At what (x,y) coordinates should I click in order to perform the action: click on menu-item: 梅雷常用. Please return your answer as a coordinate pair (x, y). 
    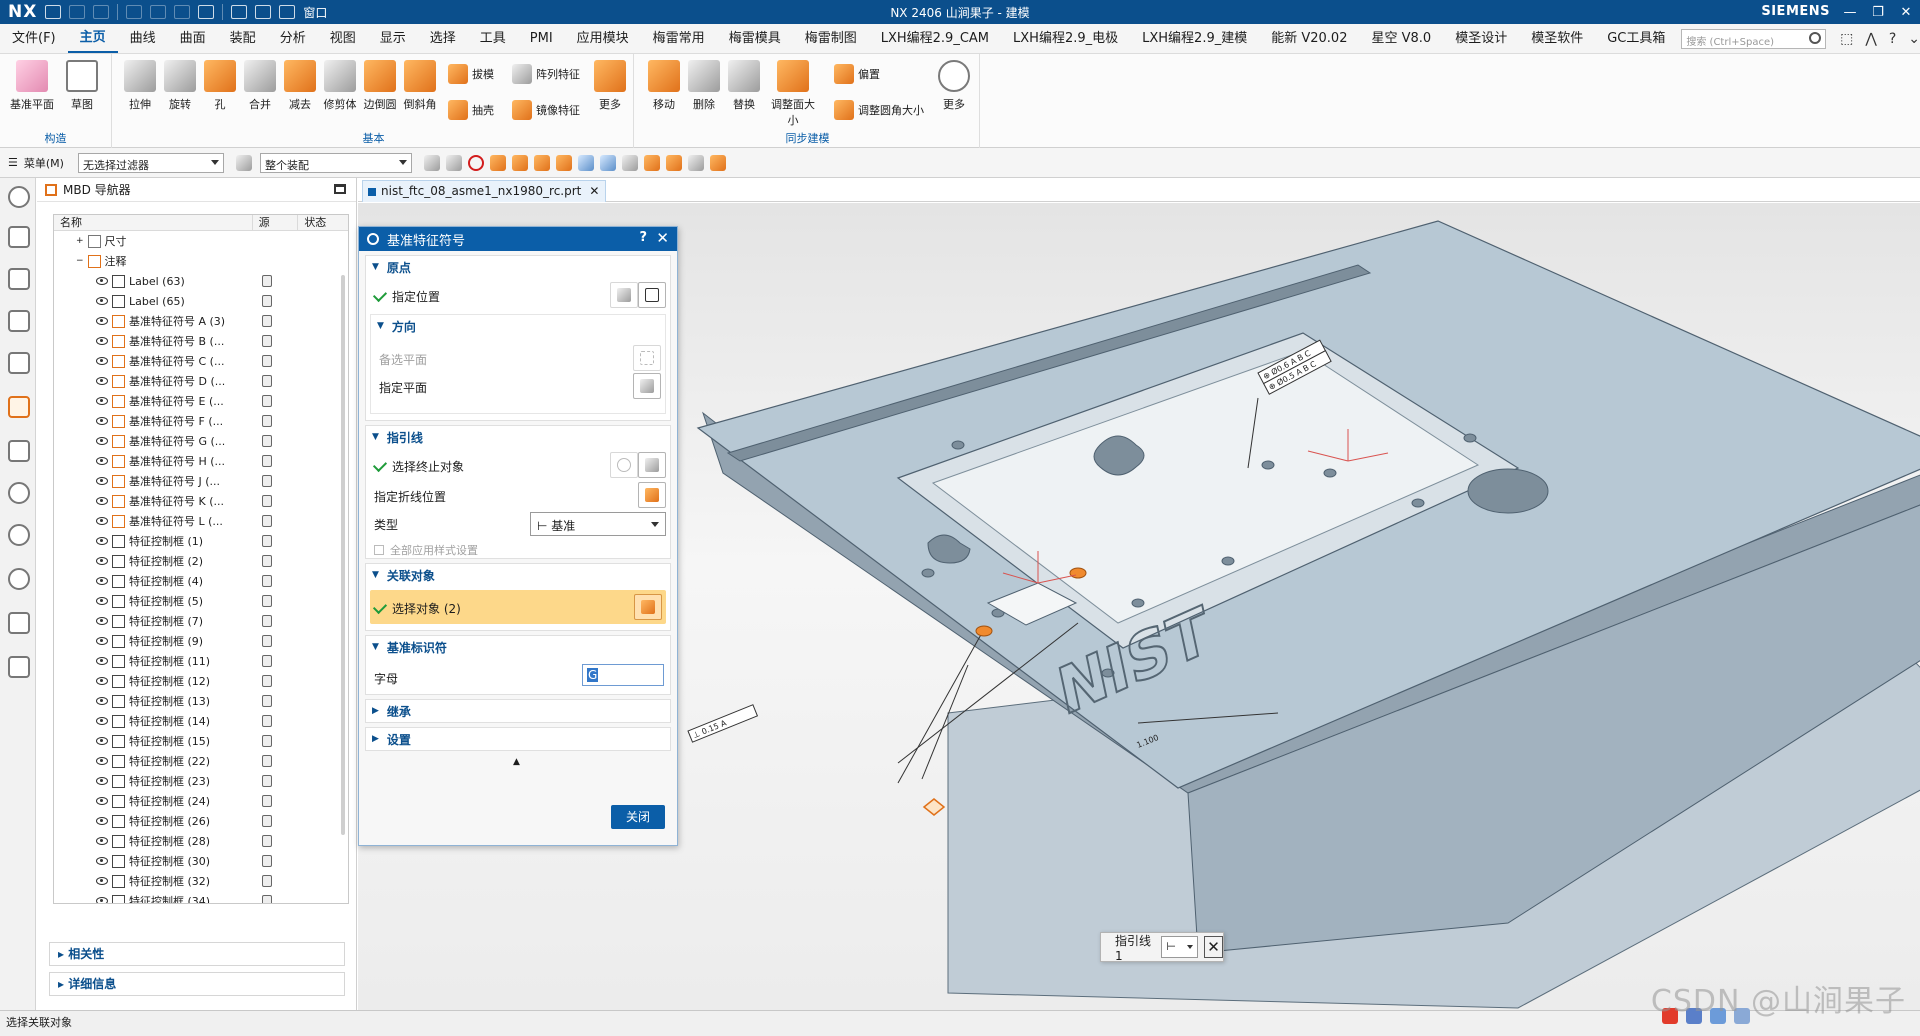
    Looking at the image, I should click on (679, 39).